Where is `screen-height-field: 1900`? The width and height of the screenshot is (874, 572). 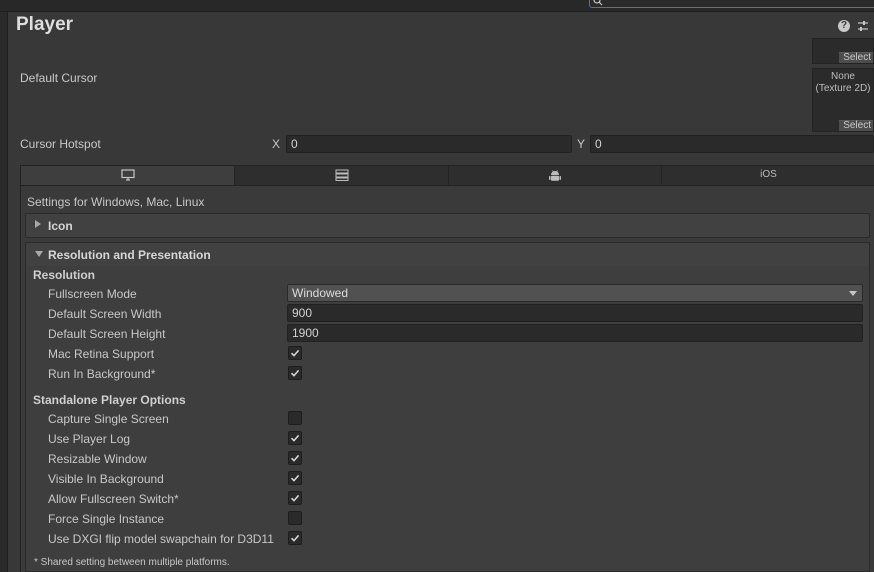 screen-height-field: 1900 is located at coordinates (575, 333).